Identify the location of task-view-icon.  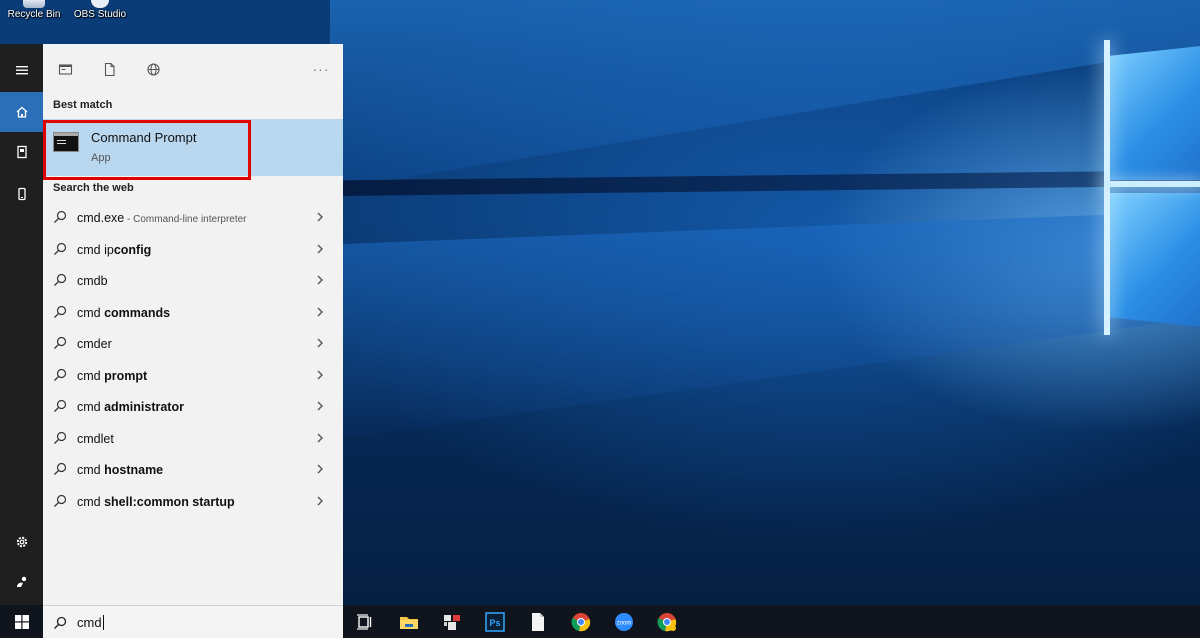
(364, 622).